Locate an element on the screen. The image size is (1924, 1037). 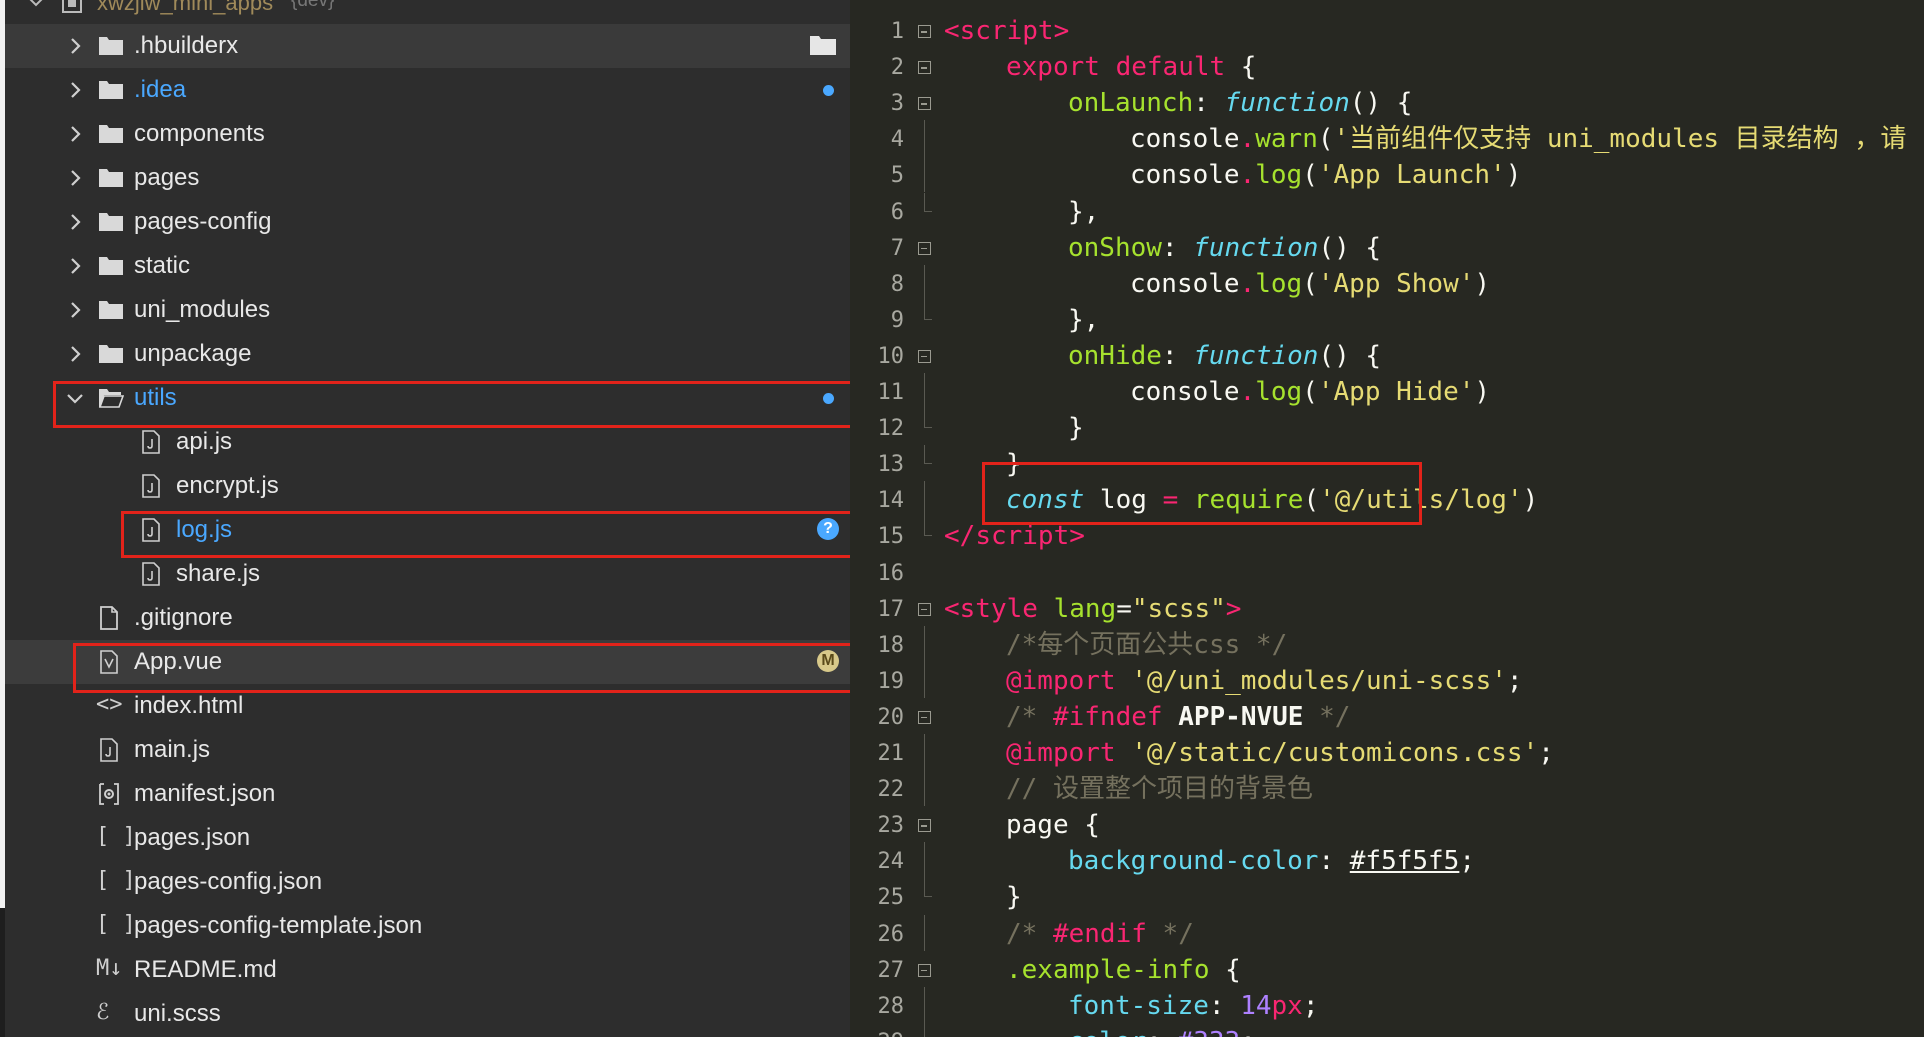
tree-item-gitignore: .gitignore is located at coordinates (427, 618).